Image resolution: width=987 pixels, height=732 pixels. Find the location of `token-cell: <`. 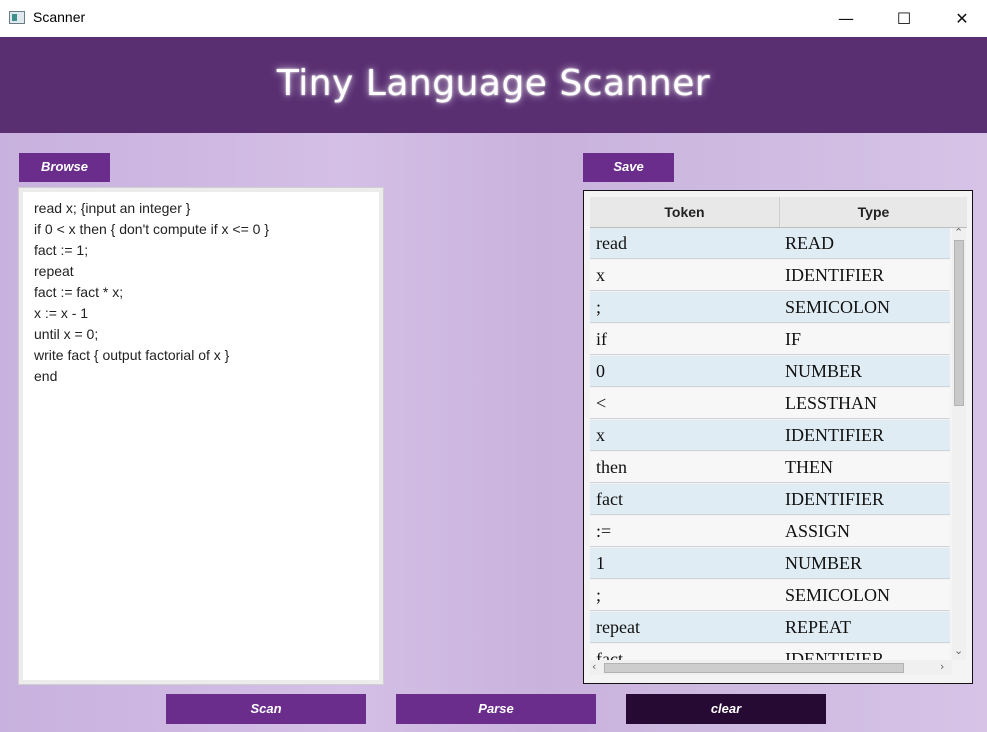

token-cell: < is located at coordinates (601, 403).